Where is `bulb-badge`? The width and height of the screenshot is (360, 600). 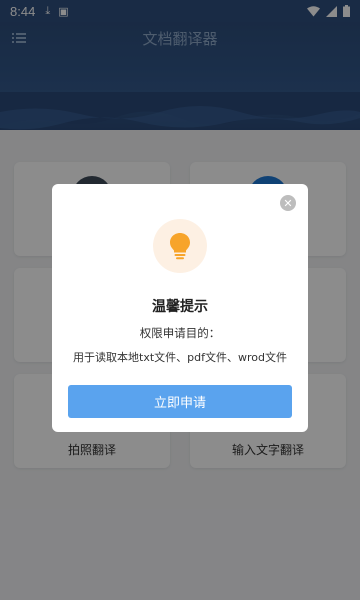
bulb-badge is located at coordinates (180, 246).